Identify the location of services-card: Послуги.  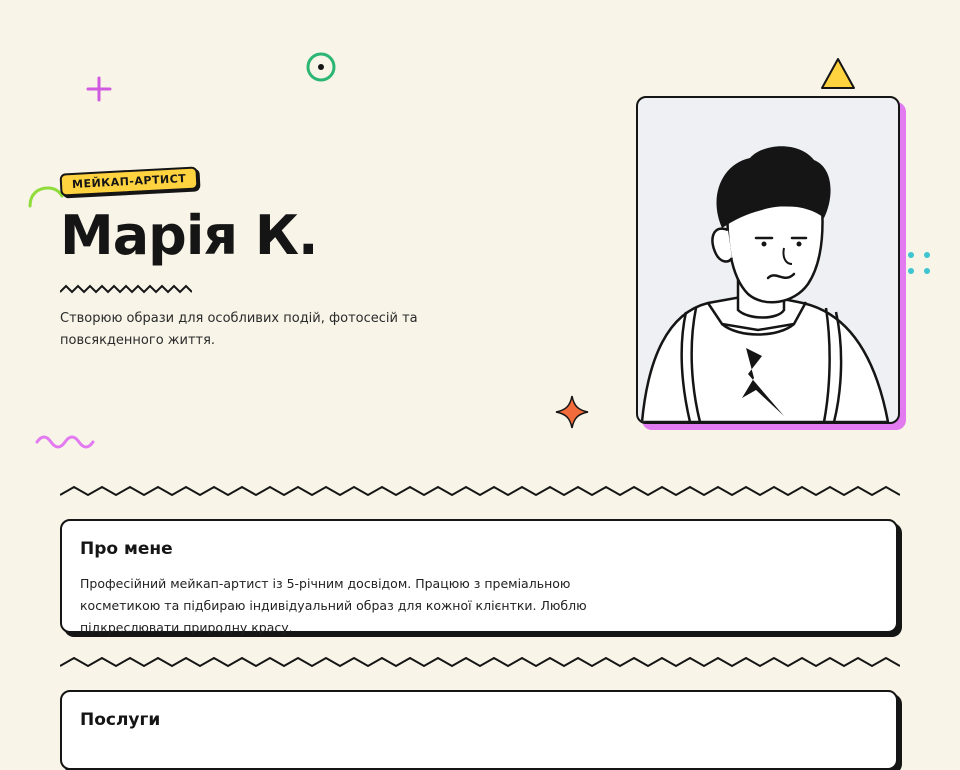
(479, 730).